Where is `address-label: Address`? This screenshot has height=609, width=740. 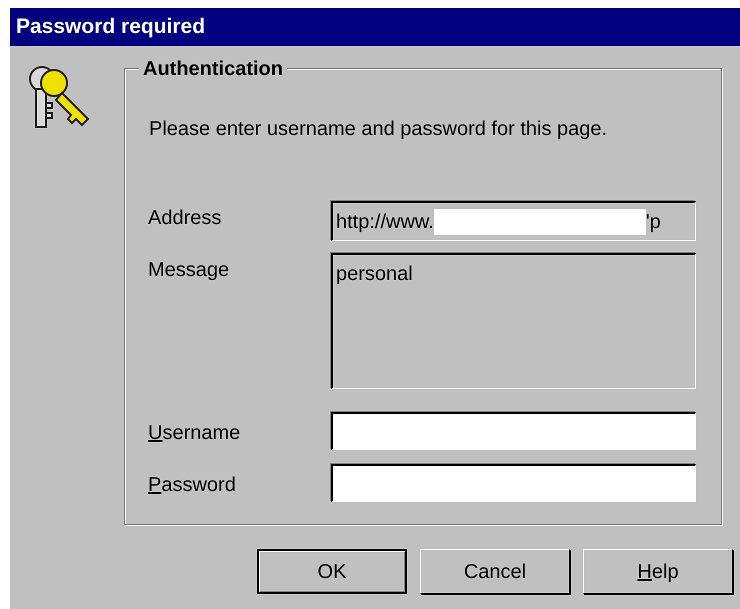 address-label: Address is located at coordinates (185, 218).